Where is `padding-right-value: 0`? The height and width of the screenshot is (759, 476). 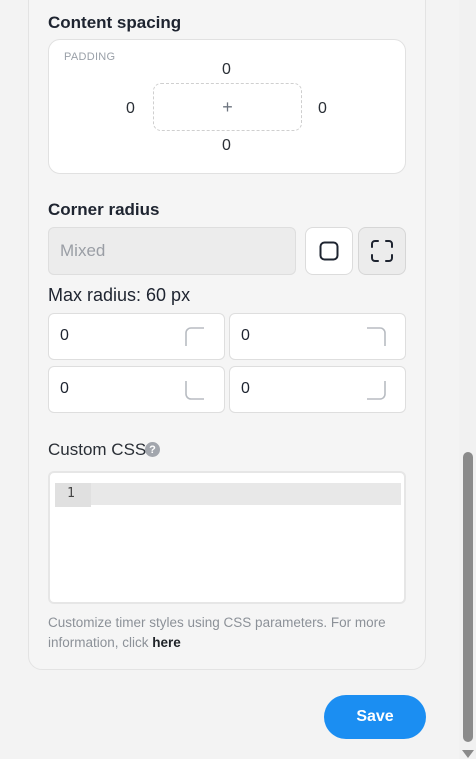 padding-right-value: 0 is located at coordinates (322, 109).